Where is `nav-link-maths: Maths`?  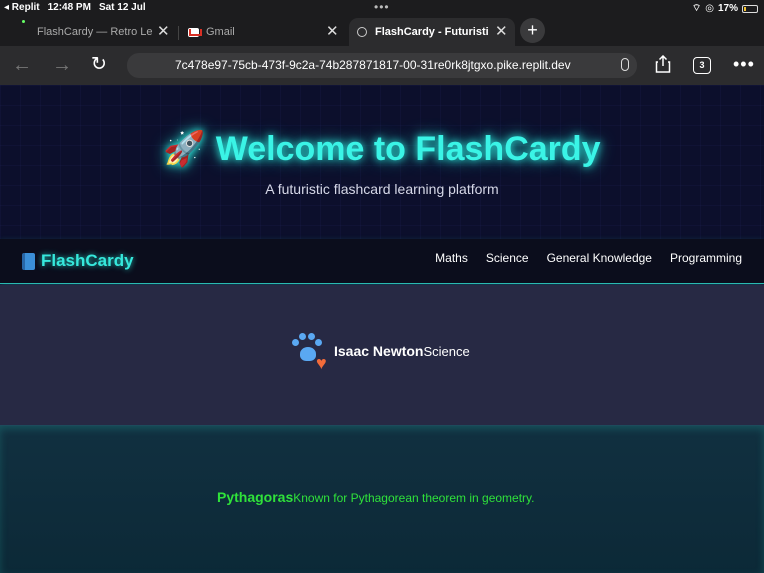
nav-link-maths: Maths is located at coordinates (451, 258).